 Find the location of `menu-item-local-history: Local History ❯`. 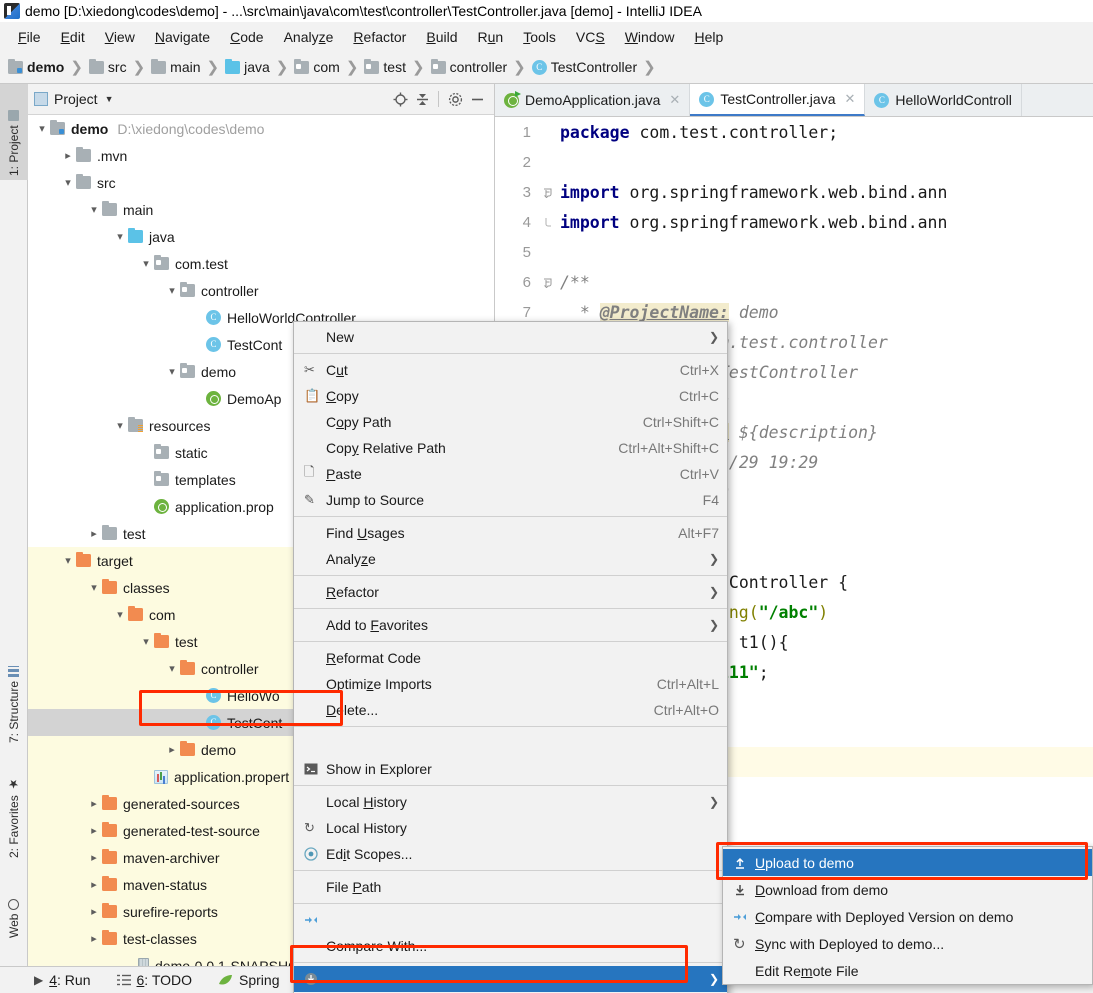

menu-item-local-history: Local History ❯ is located at coordinates (510, 802).